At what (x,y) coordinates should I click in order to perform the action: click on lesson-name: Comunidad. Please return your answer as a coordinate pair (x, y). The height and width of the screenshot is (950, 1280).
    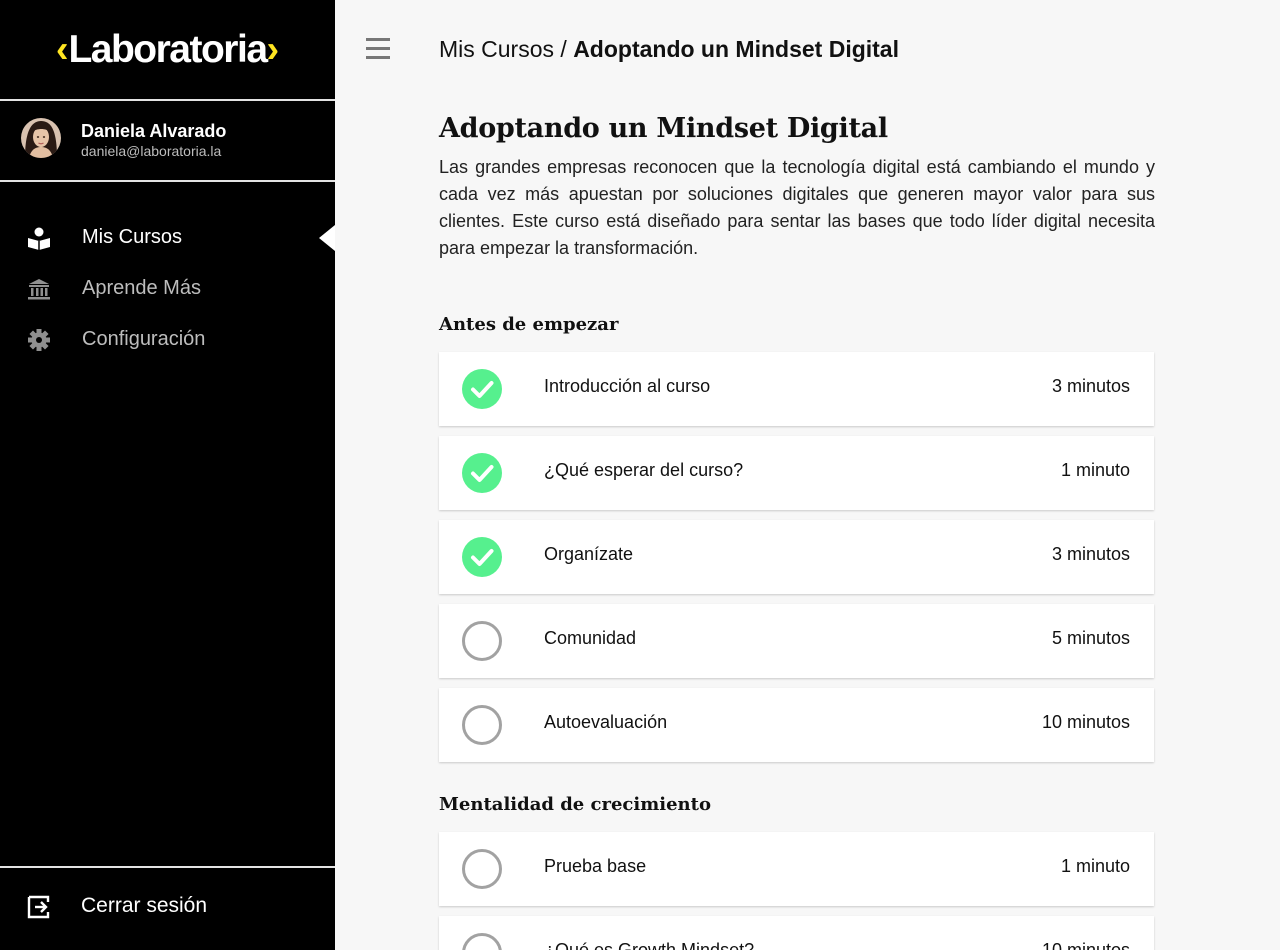
    Looking at the image, I should click on (590, 638).